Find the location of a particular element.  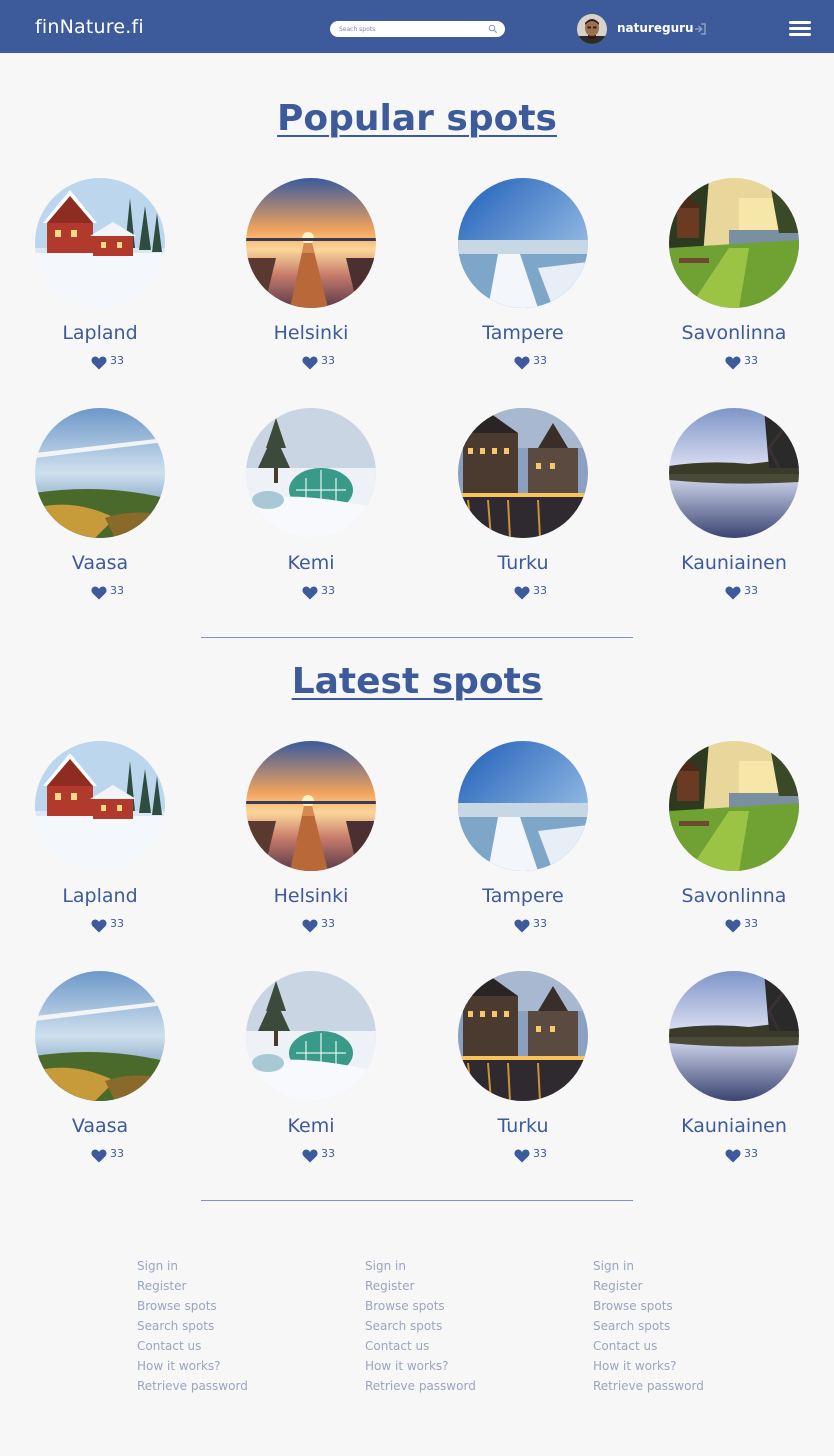

logout-icon is located at coordinates (700, 29).